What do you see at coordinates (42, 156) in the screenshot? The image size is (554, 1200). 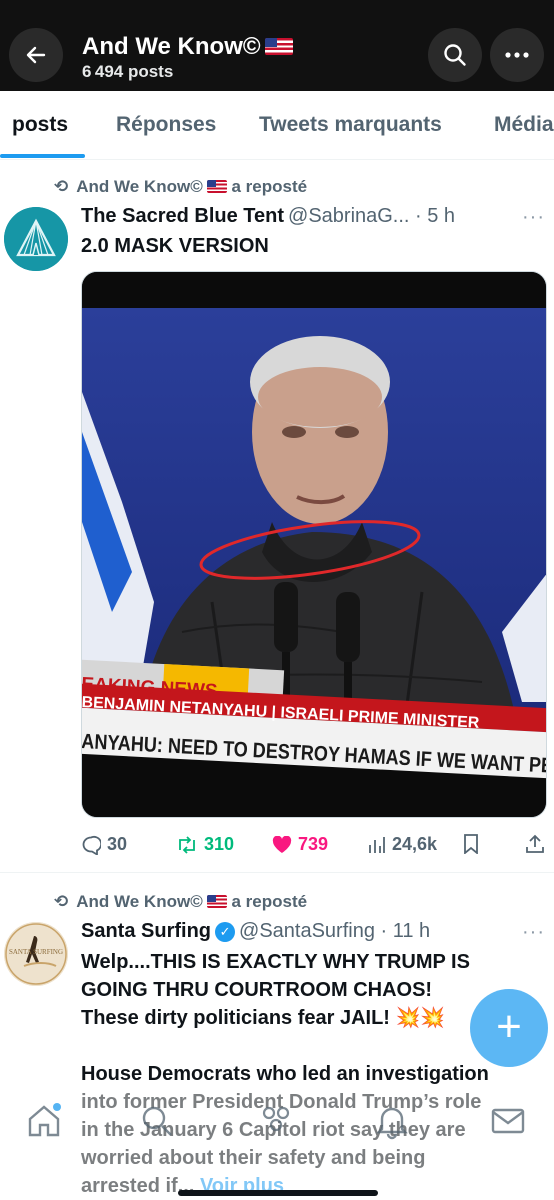 I see `active-tab-indicator` at bounding box center [42, 156].